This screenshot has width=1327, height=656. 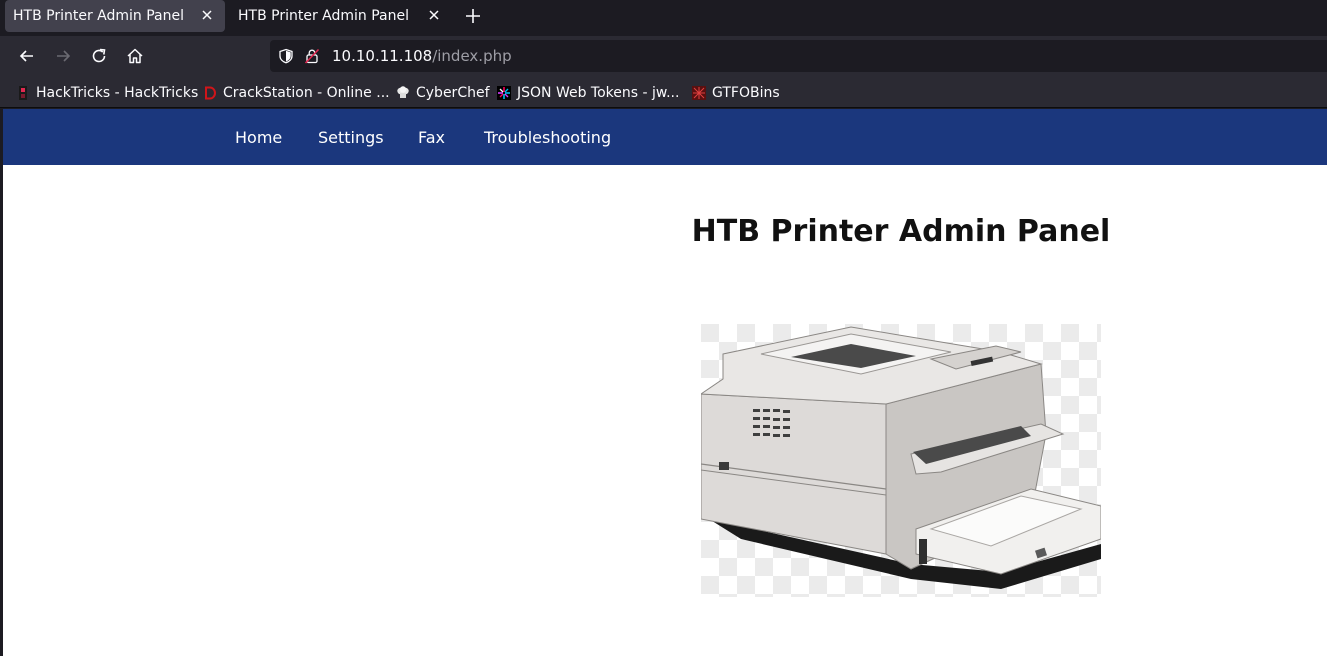 I want to click on nav-settings-link: Settings, so click(x=351, y=137).